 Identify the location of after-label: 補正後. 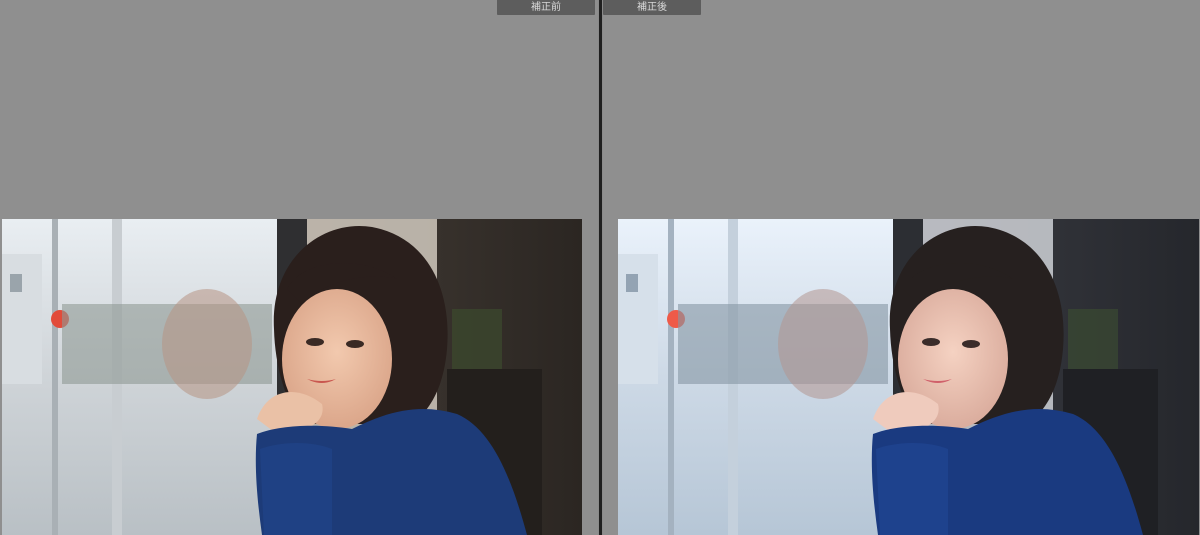
(652, 7).